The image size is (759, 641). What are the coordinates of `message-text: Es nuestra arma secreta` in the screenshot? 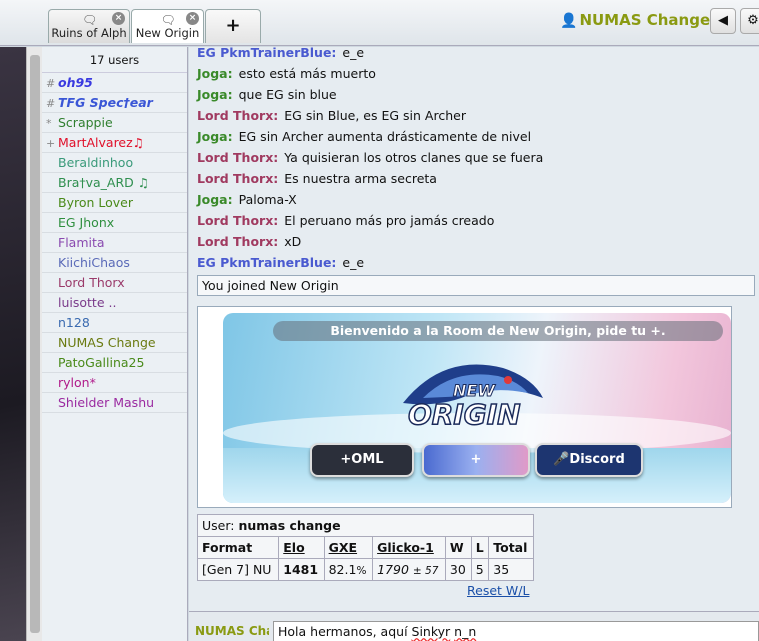 It's located at (360, 178).